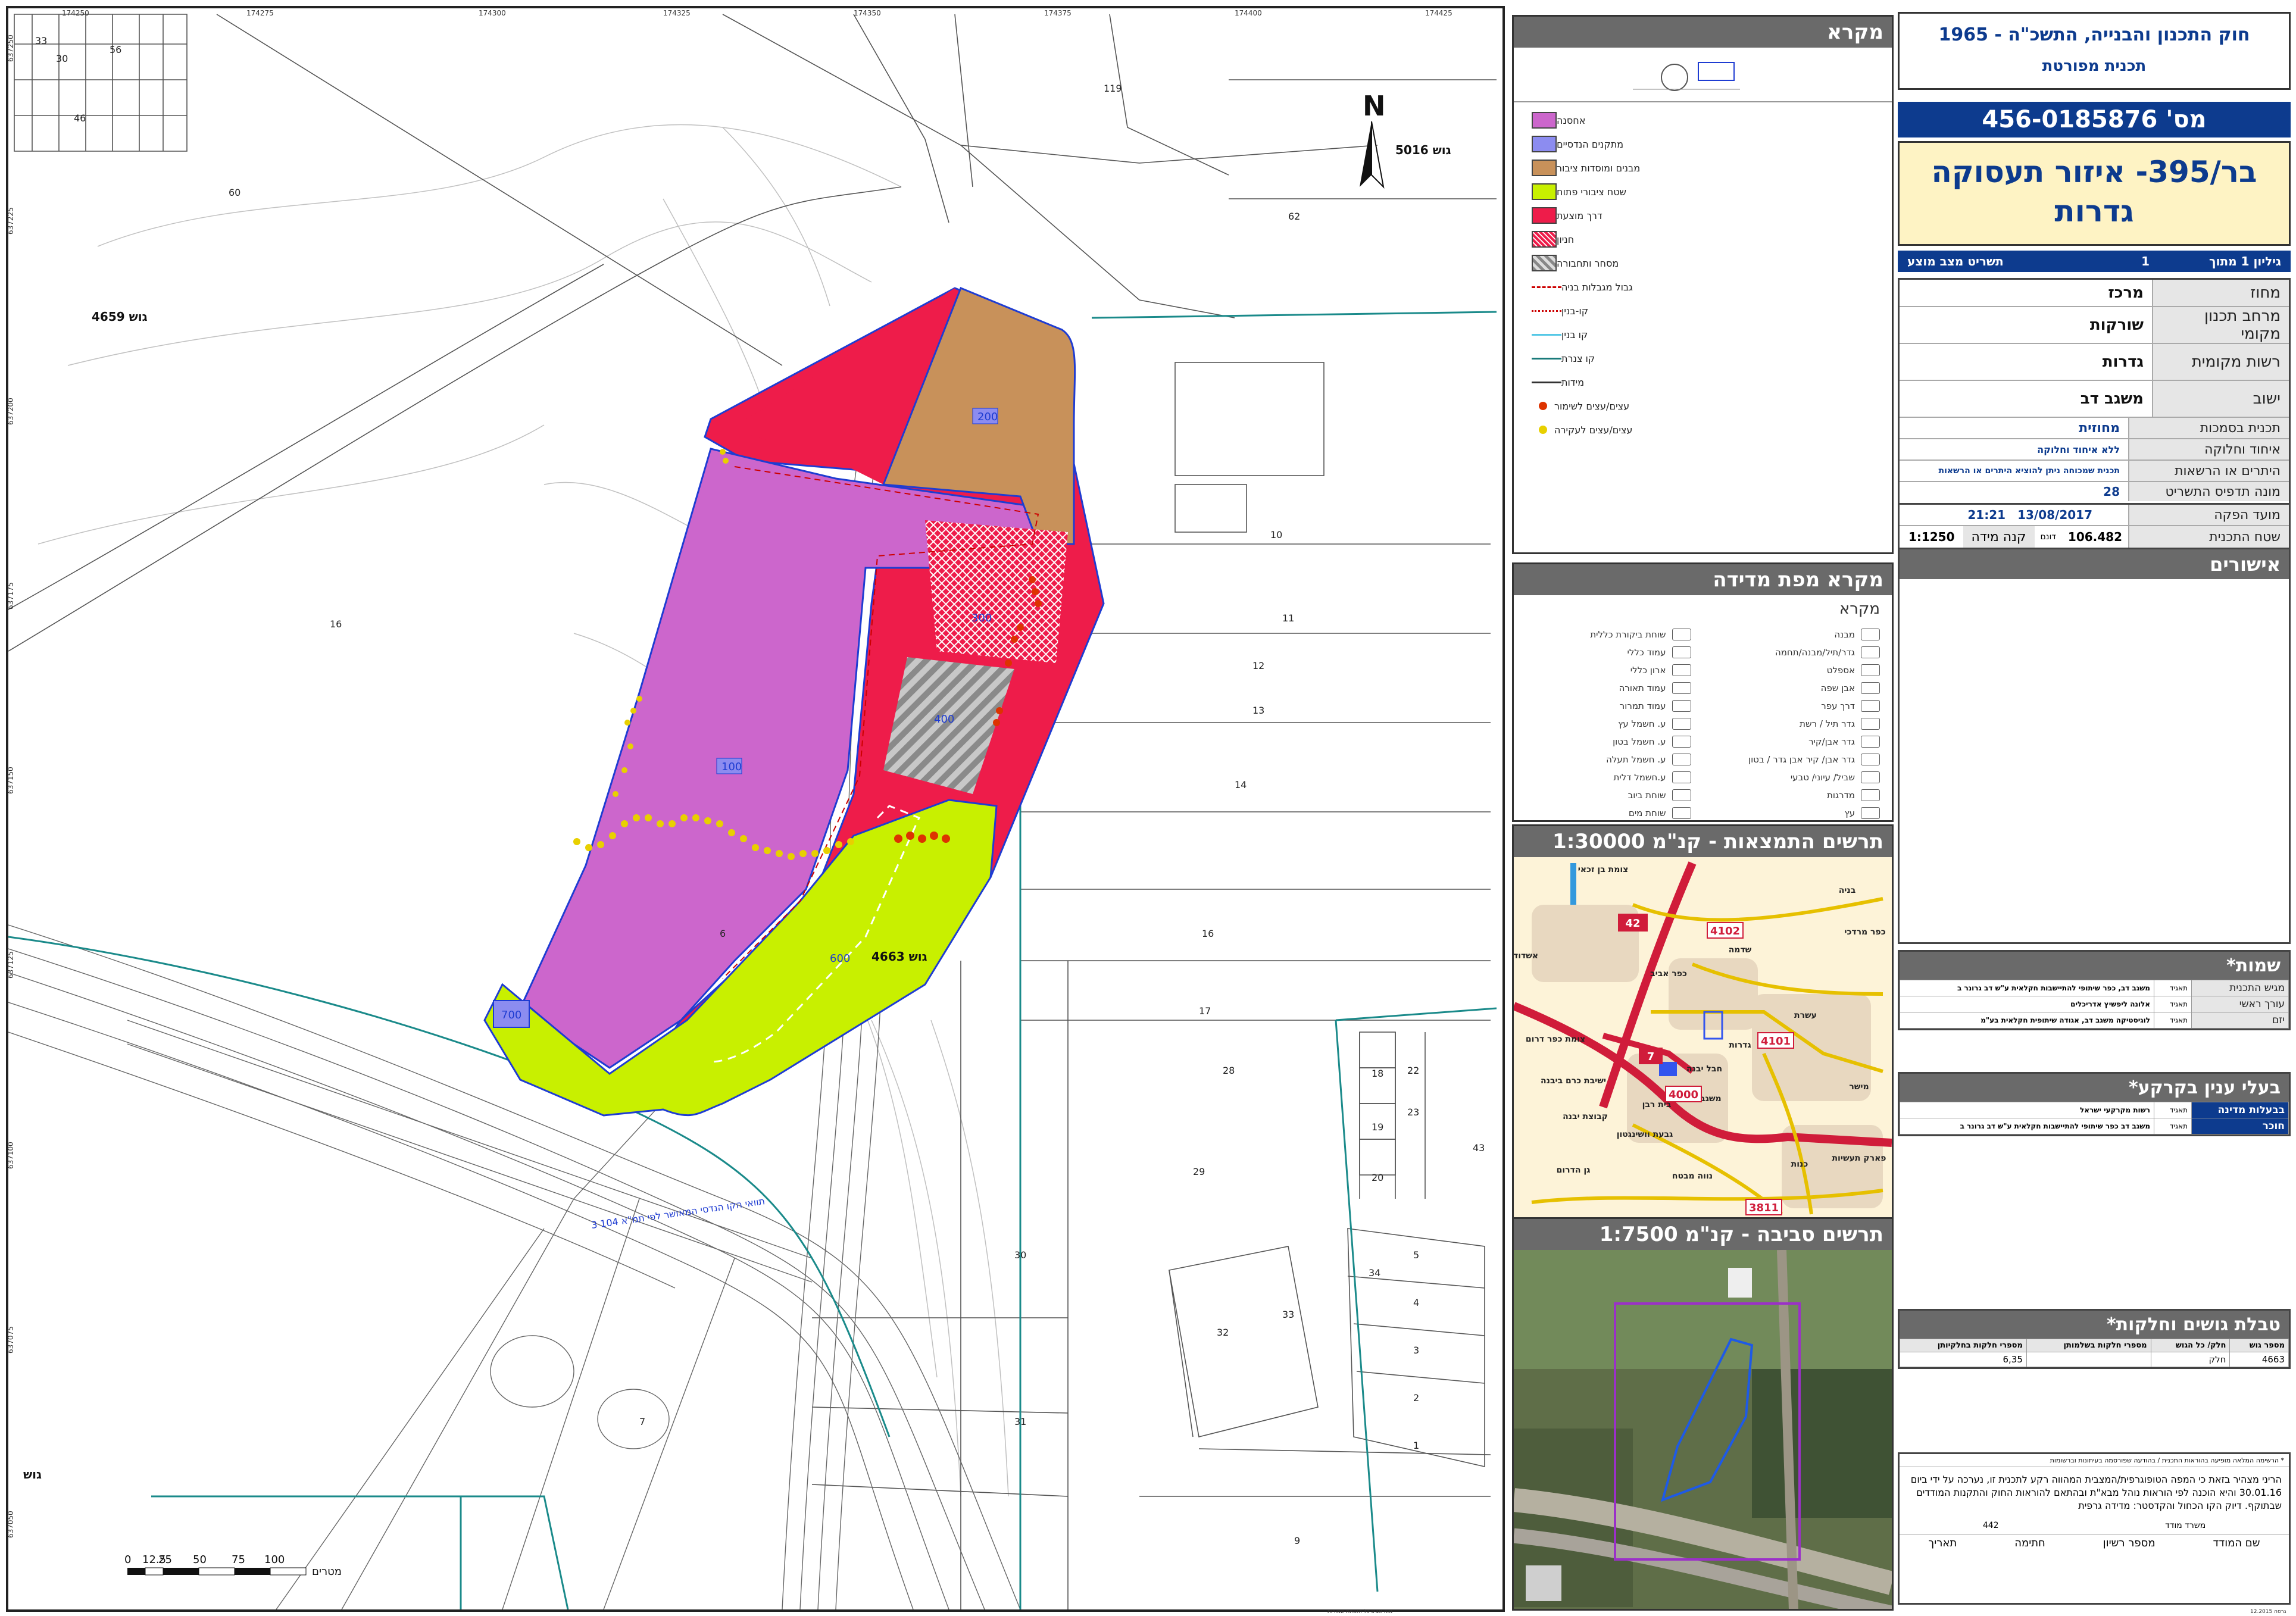  What do you see at coordinates (1599, 168) in the screenshot?
I see `legend-item-label: מבנים ומוסדות ציבור` at bounding box center [1599, 168].